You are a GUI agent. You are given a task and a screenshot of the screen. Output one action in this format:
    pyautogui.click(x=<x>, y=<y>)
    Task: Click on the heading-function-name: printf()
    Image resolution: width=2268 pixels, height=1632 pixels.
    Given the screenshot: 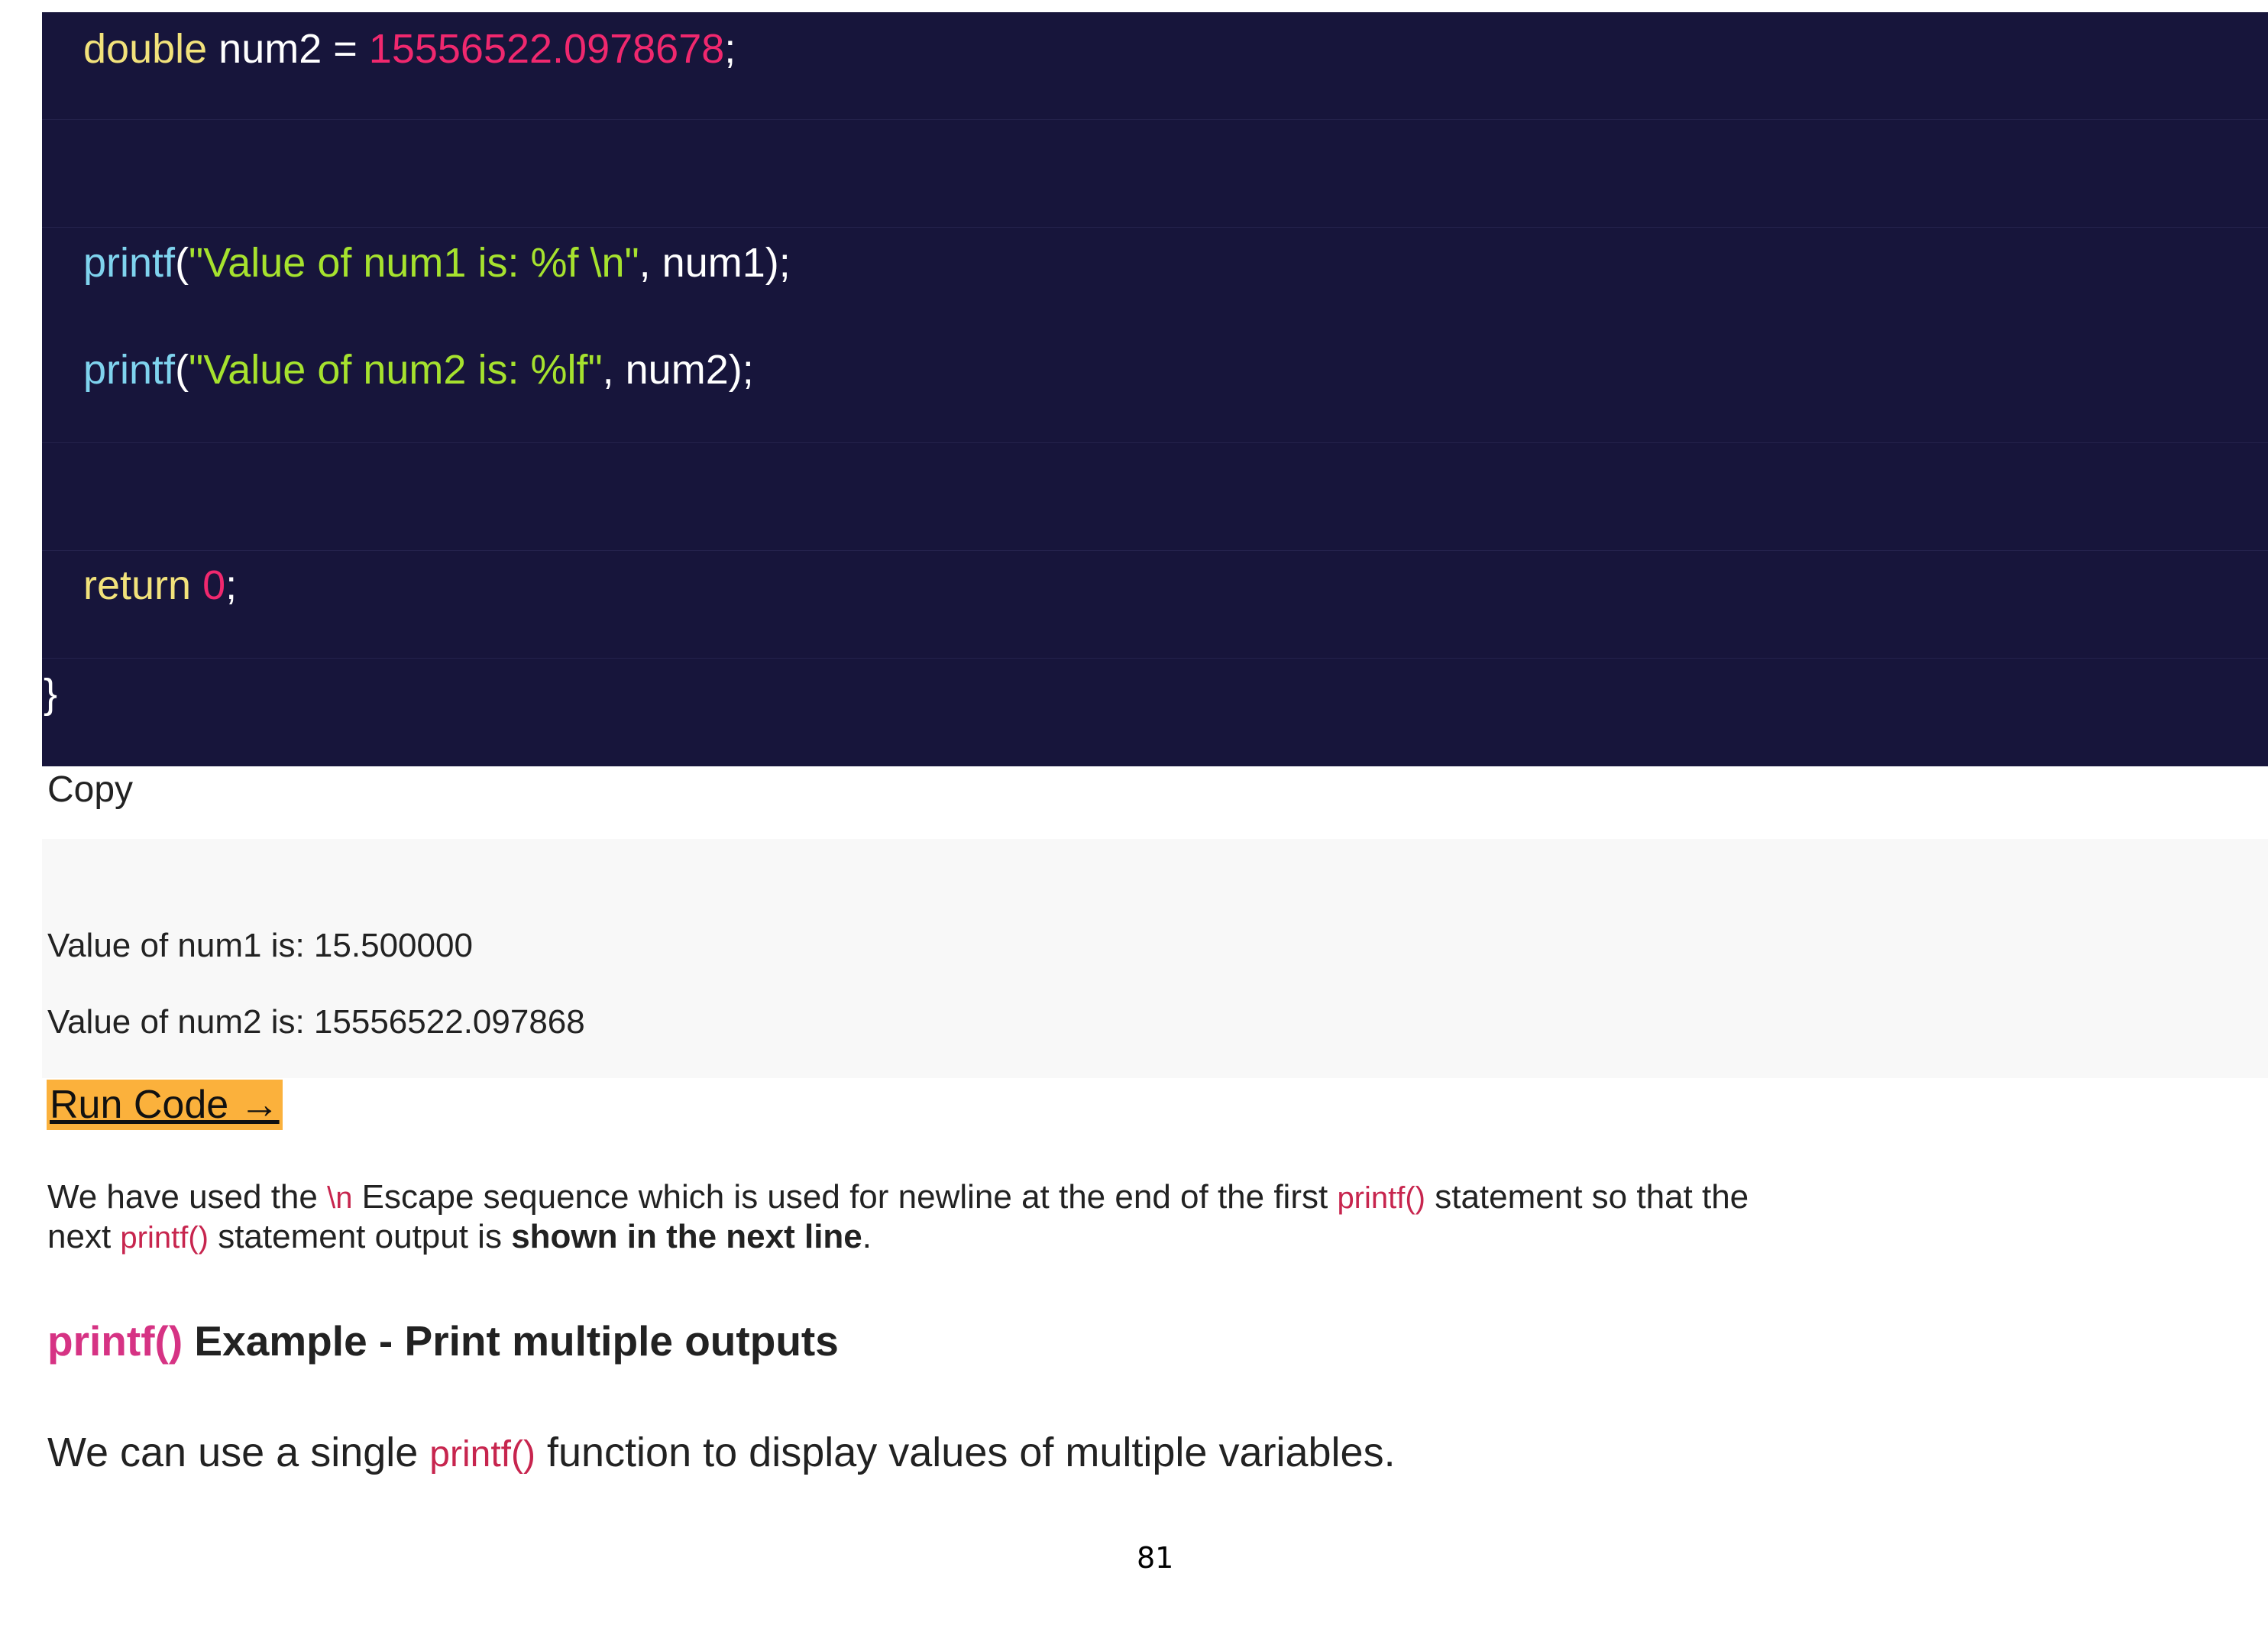 What is the action you would take?
    pyautogui.click(x=115, y=1341)
    